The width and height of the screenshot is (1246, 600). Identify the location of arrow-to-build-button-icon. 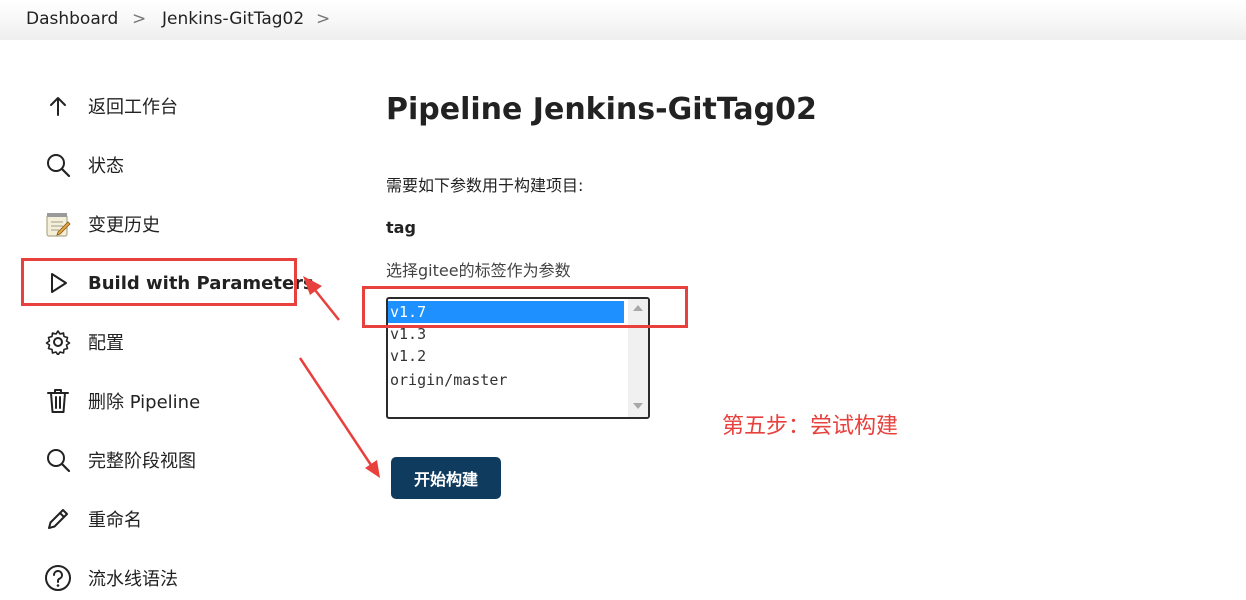
(339, 417).